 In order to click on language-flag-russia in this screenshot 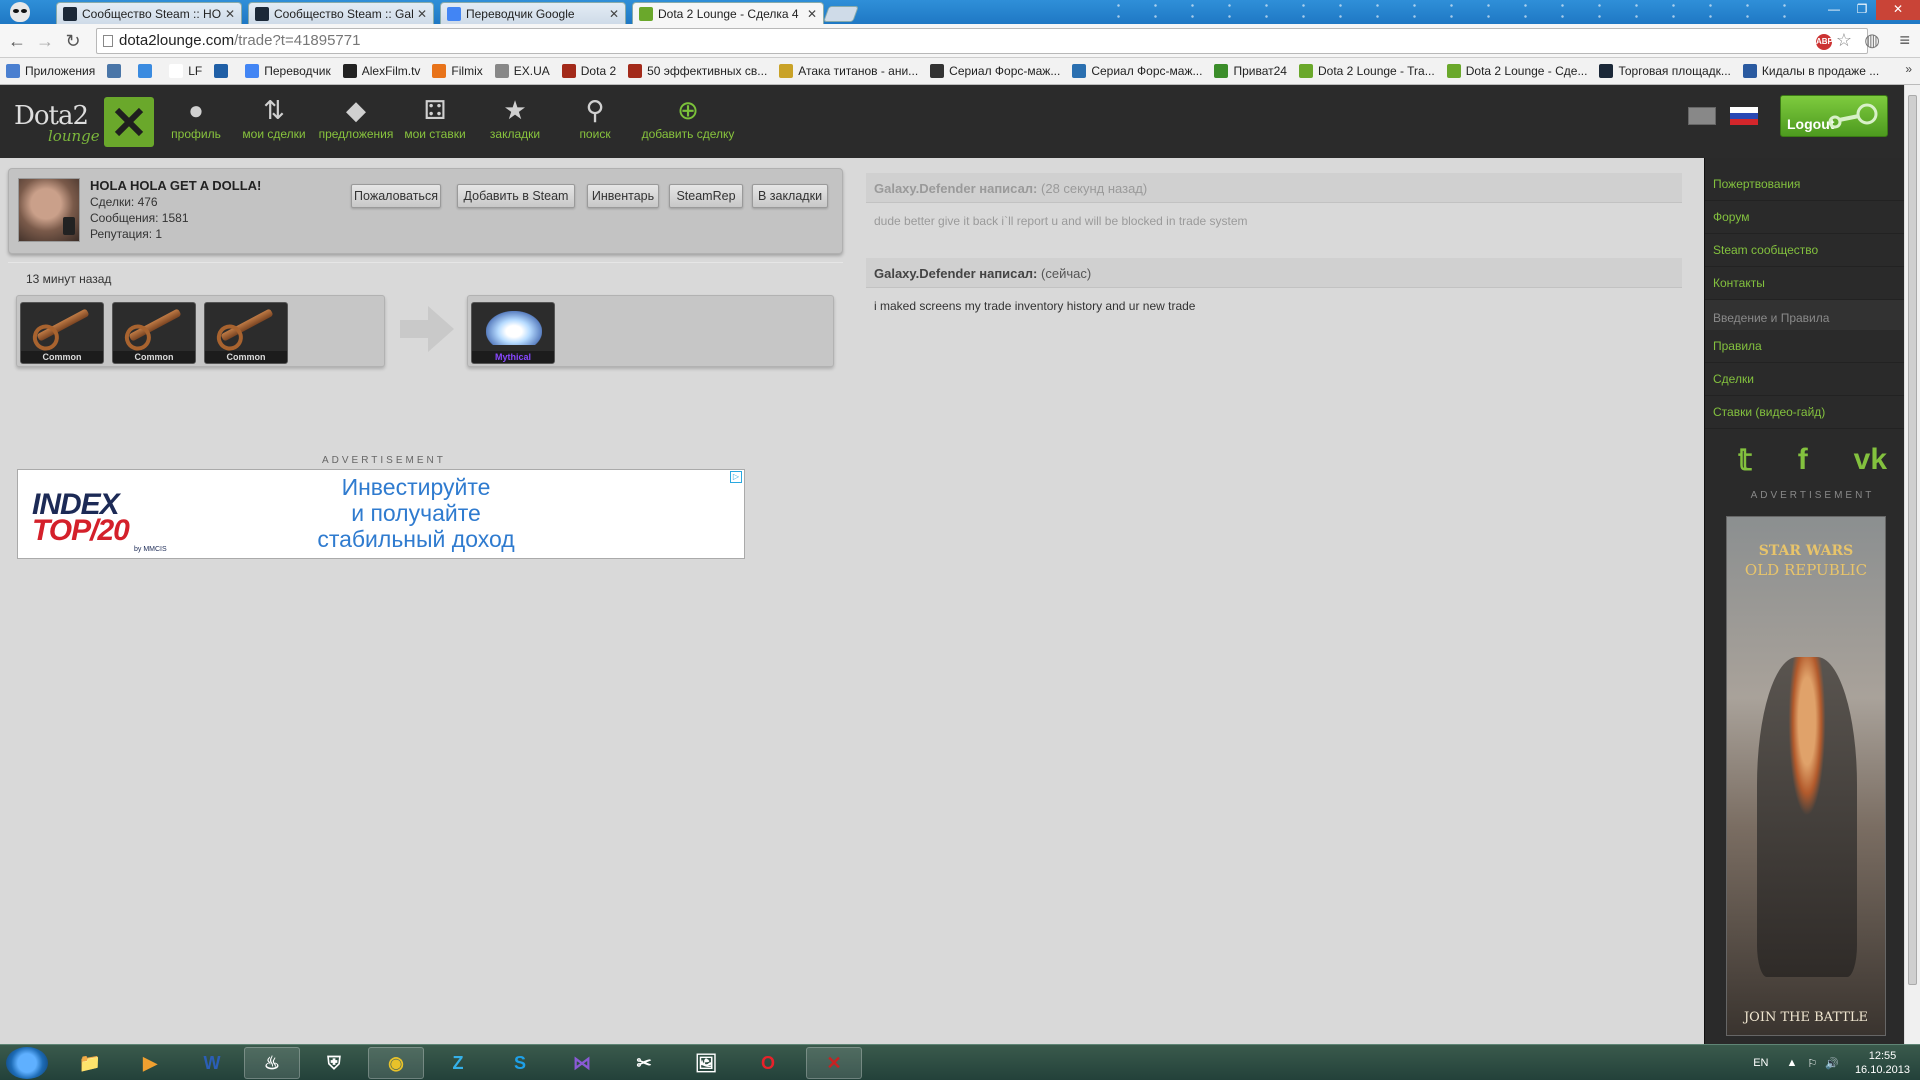, I will do `click(1744, 116)`.